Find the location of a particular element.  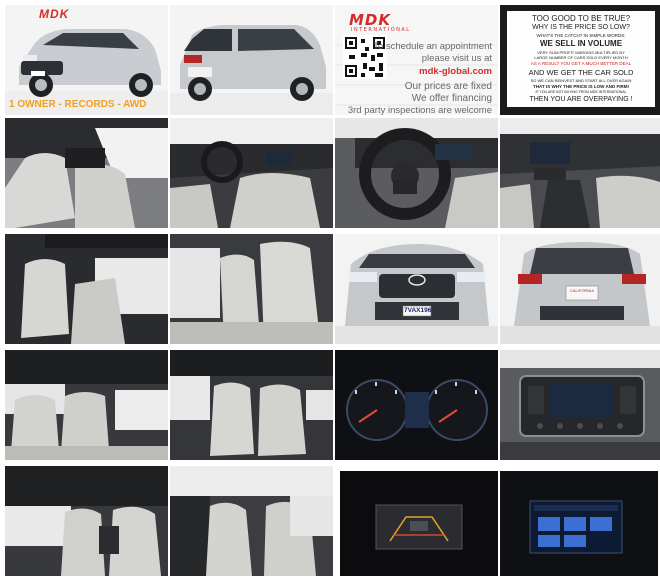

front-seats-illustration is located at coordinates (86, 173).